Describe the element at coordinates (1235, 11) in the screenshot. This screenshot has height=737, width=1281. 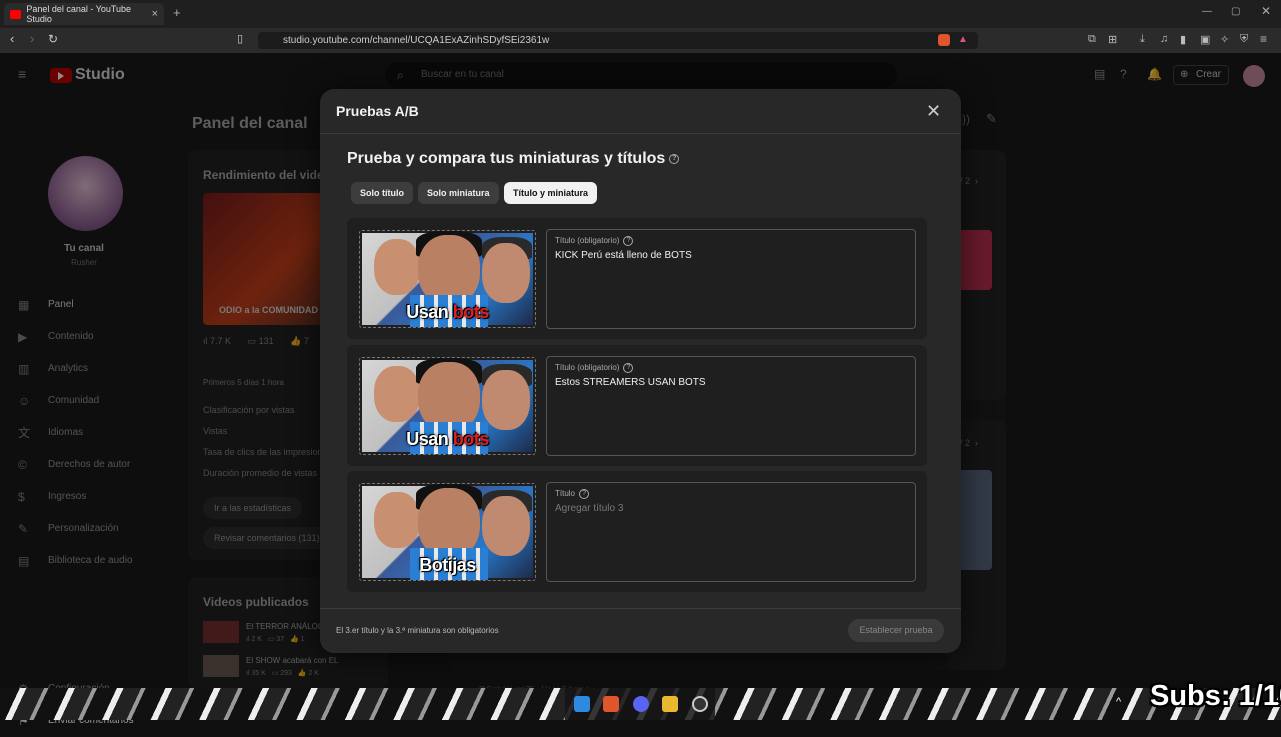
I see `maximize-icon: ▢` at that location.